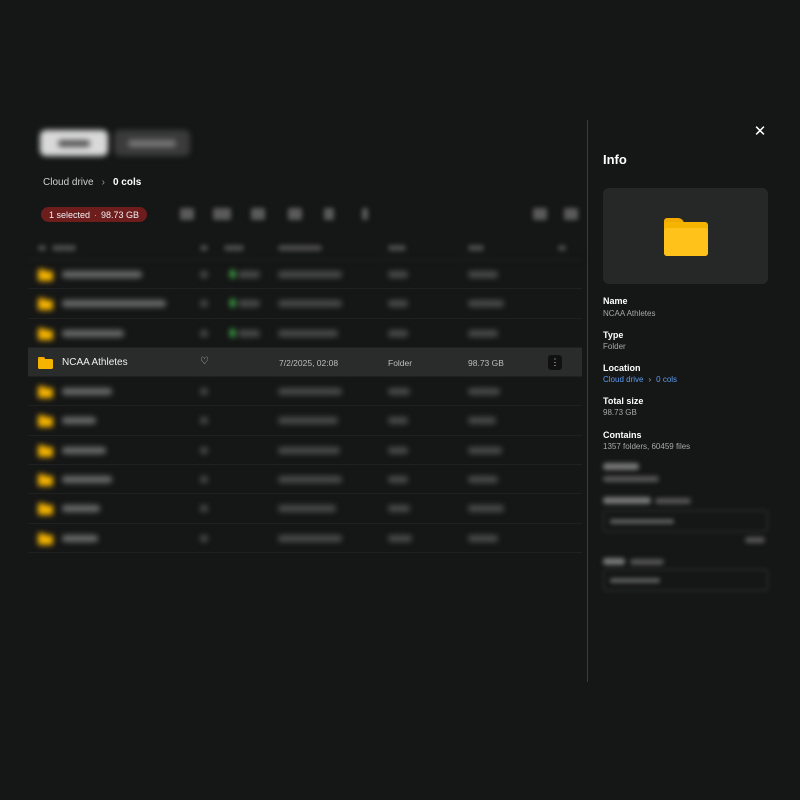 The height and width of the screenshot is (800, 800). What do you see at coordinates (629, 313) in the screenshot?
I see `name-value: NCAA Athletes` at bounding box center [629, 313].